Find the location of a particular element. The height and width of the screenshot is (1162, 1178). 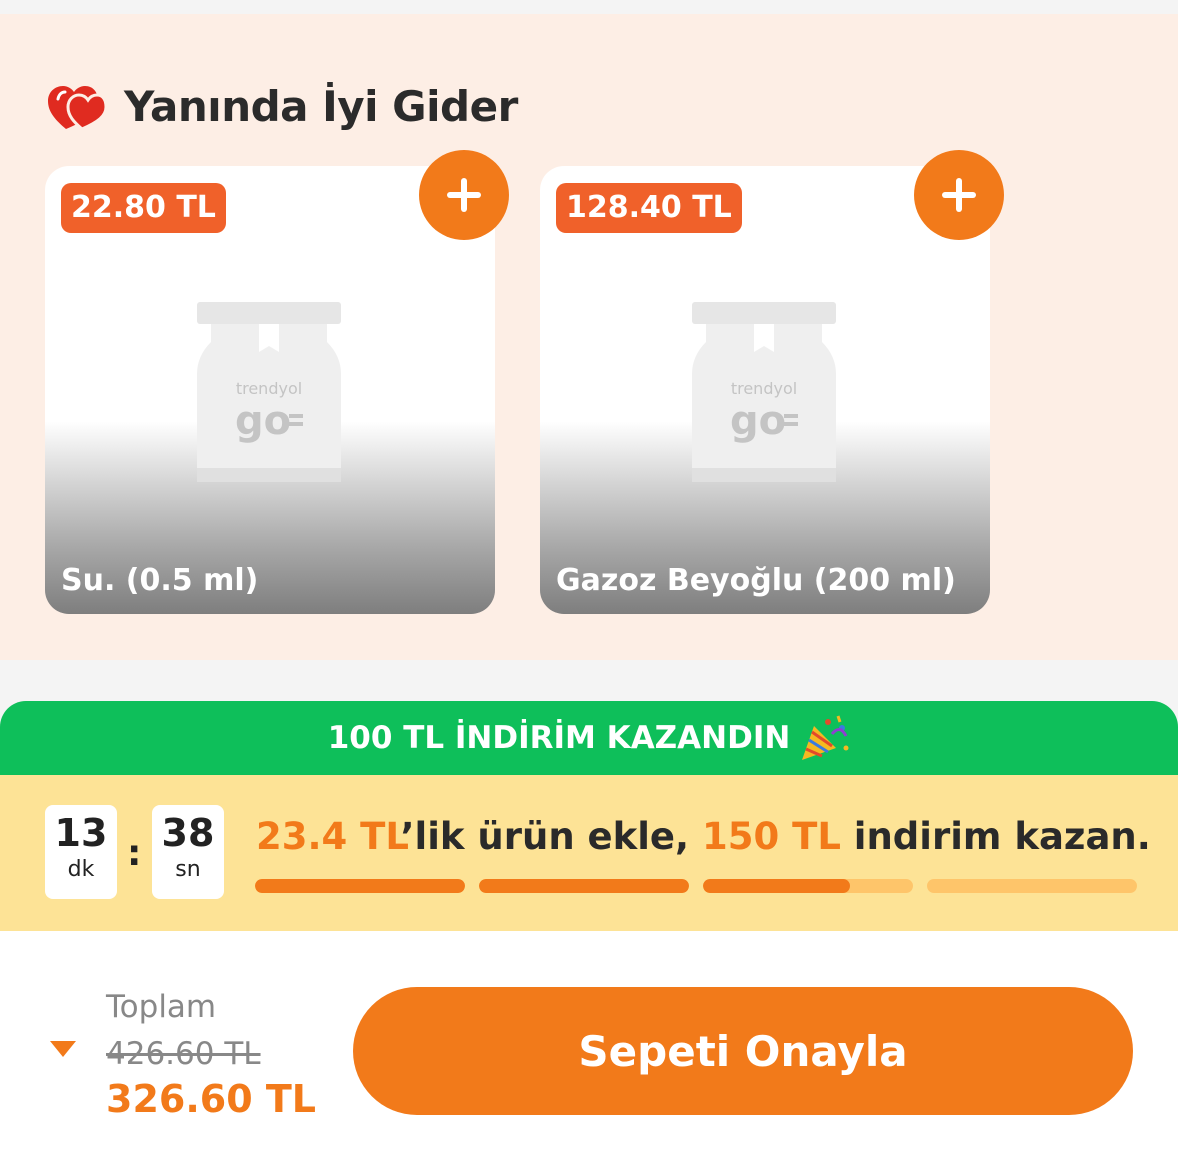

discount-banner-text: 100 TL İNDİRİM KAZANDIN is located at coordinates (559, 738).